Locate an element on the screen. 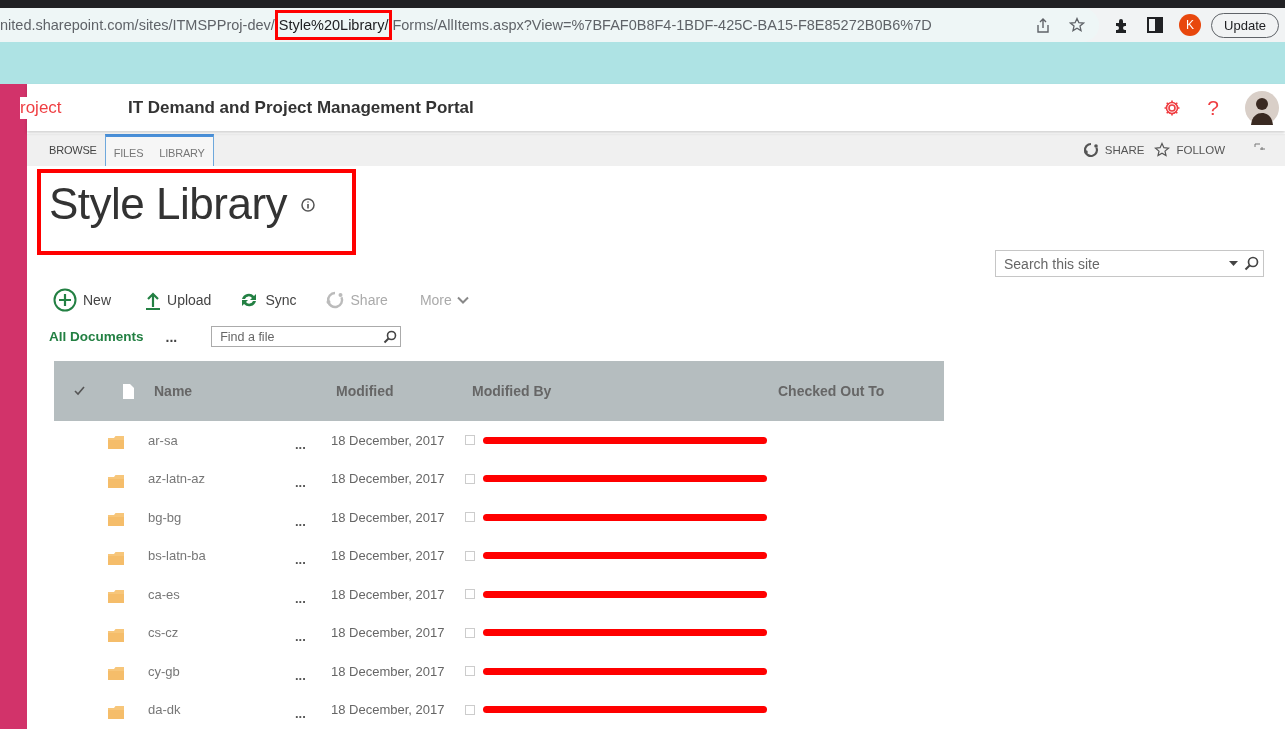 The image size is (1285, 729). document-icon is located at coordinates (128, 391).